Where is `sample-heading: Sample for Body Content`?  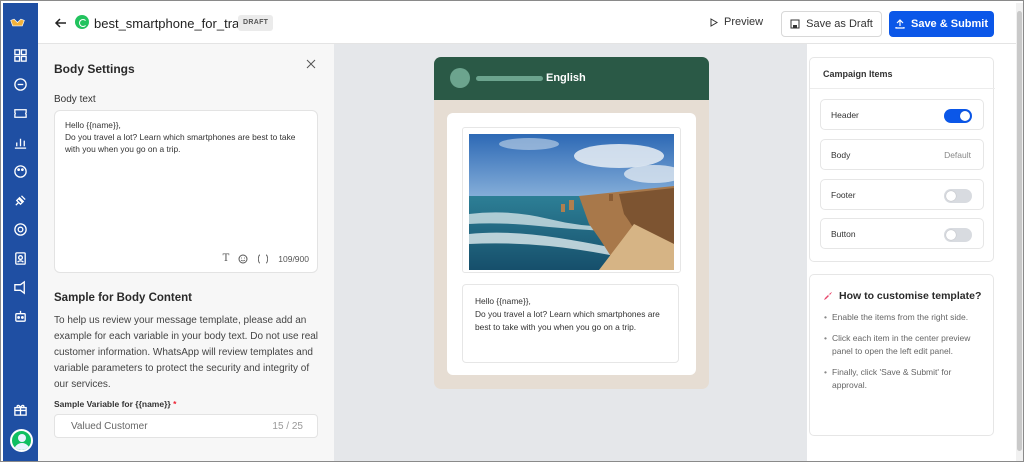 sample-heading: Sample for Body Content is located at coordinates (123, 298).